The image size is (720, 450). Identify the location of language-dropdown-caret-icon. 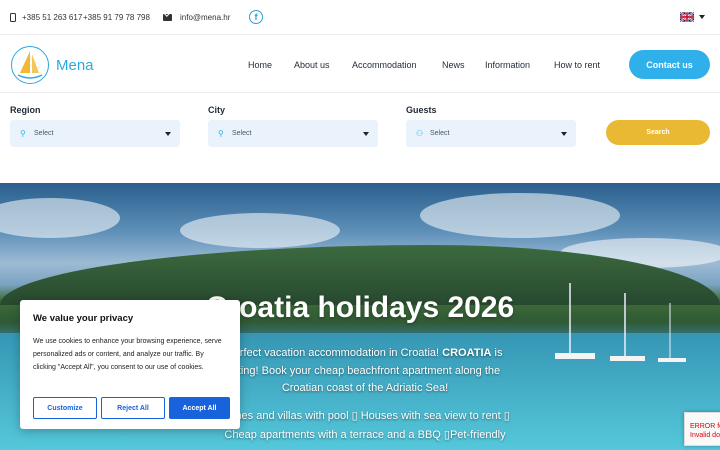
(702, 17).